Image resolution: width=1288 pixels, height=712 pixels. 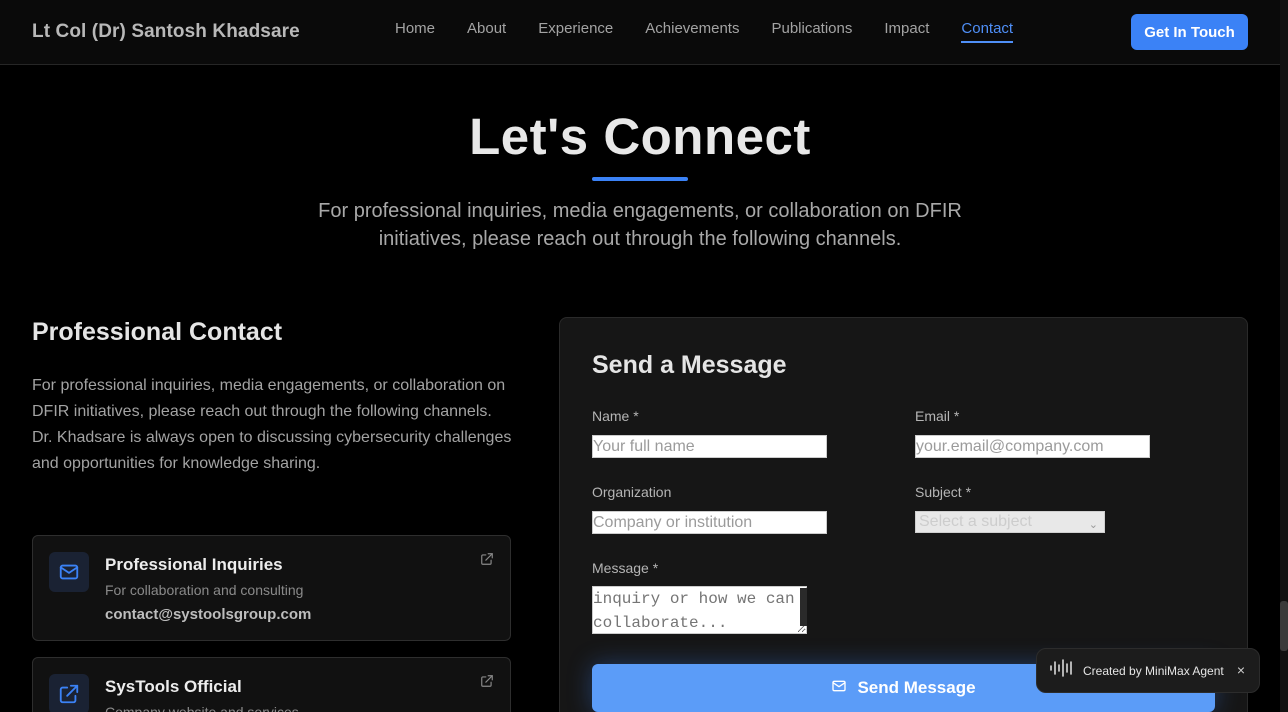 What do you see at coordinates (709, 522) in the screenshot?
I see `organization-field` at bounding box center [709, 522].